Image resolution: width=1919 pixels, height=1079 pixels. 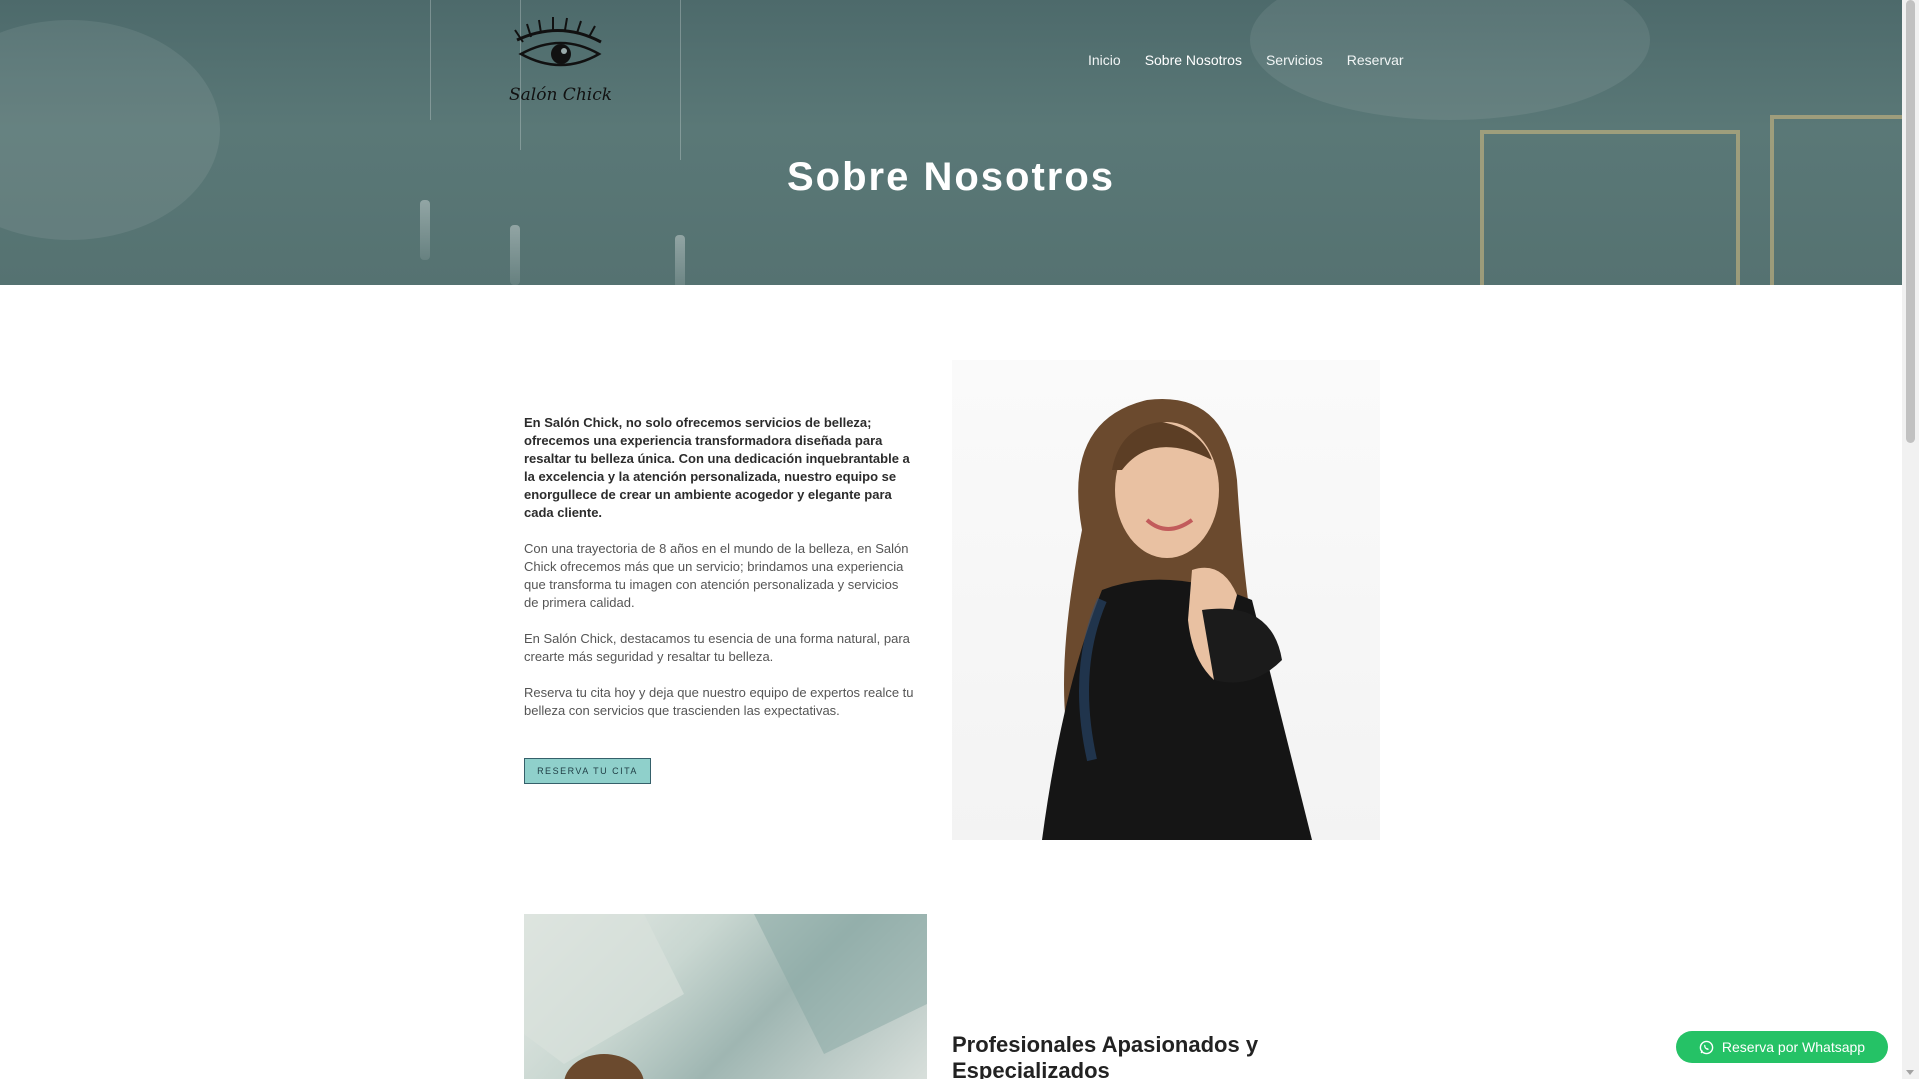 I want to click on salon-logo: Salón Chick, so click(x=558, y=59).